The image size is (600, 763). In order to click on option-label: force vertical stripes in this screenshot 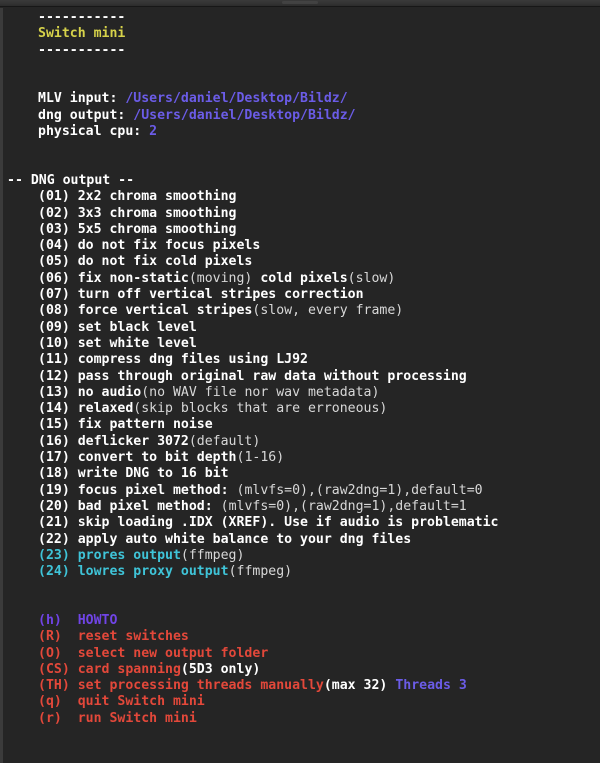, I will do `click(165, 311)`.